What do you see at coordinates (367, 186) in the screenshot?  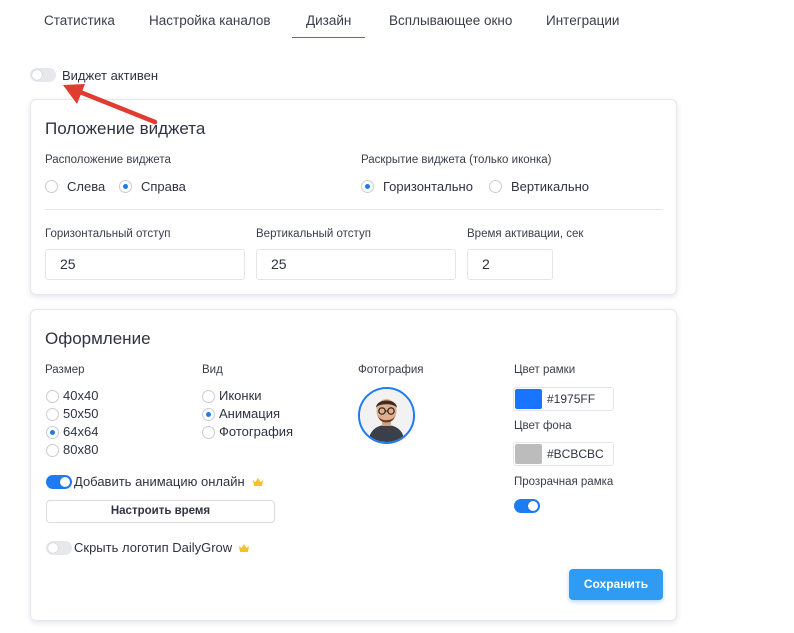 I see `radio-horizontal` at bounding box center [367, 186].